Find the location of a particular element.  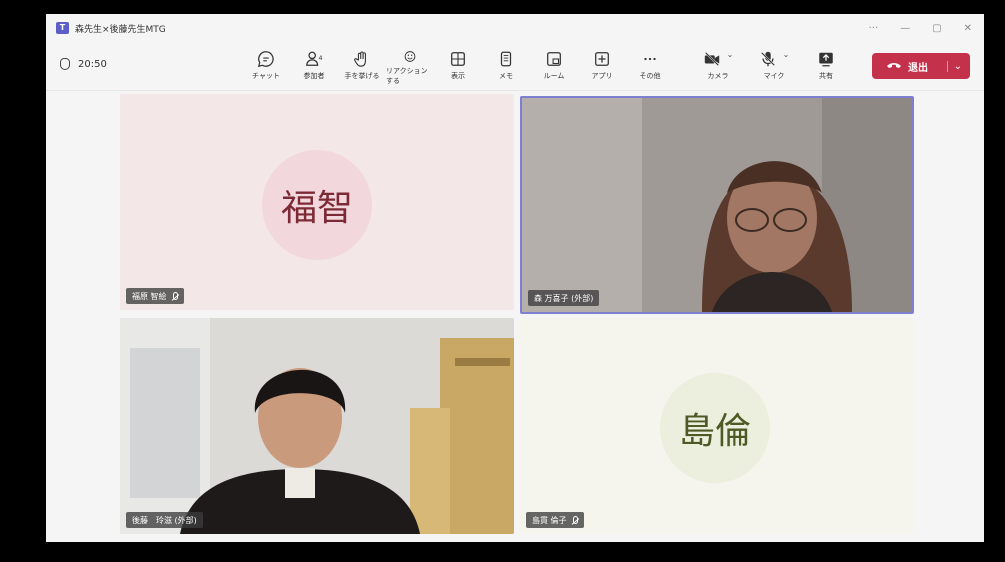

chat-button: チャット is located at coordinates (266, 66).